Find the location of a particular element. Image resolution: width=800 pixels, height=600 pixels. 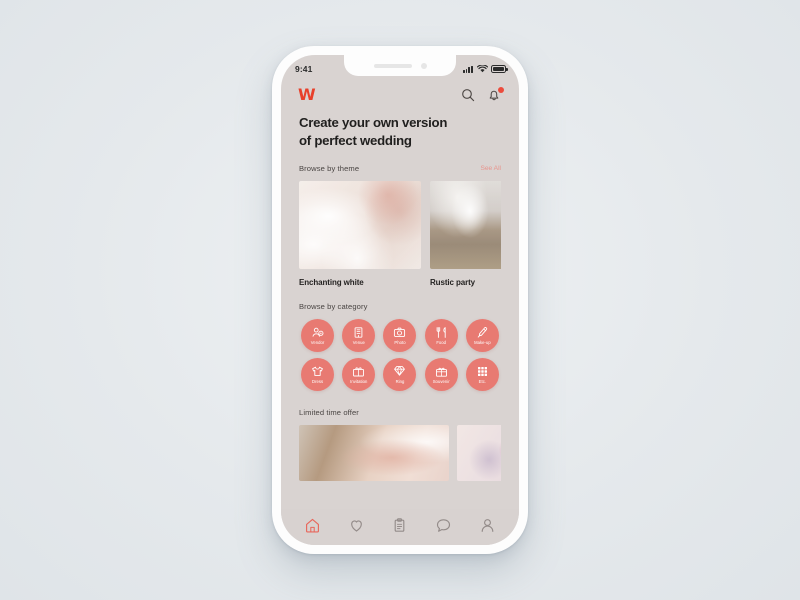

nav-item-home is located at coordinates (312, 525).